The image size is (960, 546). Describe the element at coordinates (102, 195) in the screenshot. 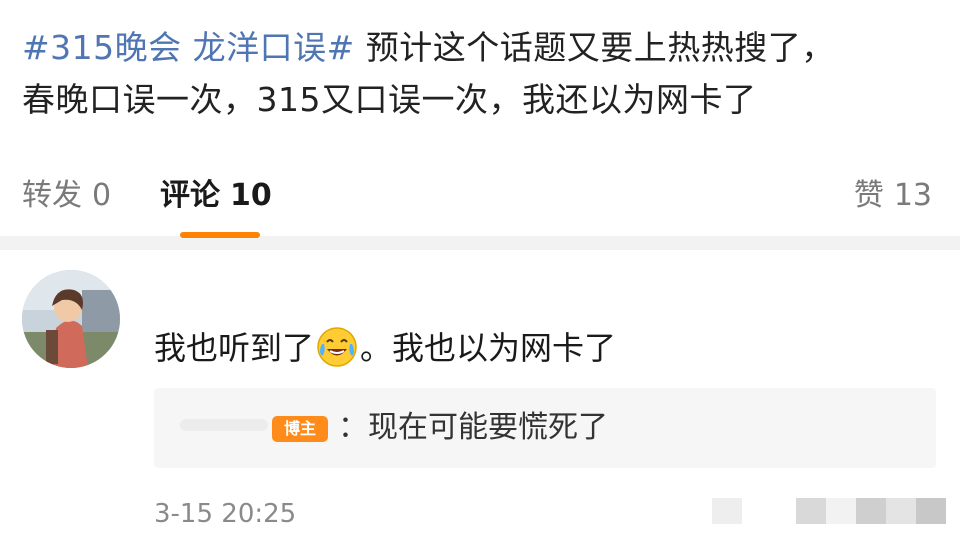

I see `repost-count: 0` at that location.